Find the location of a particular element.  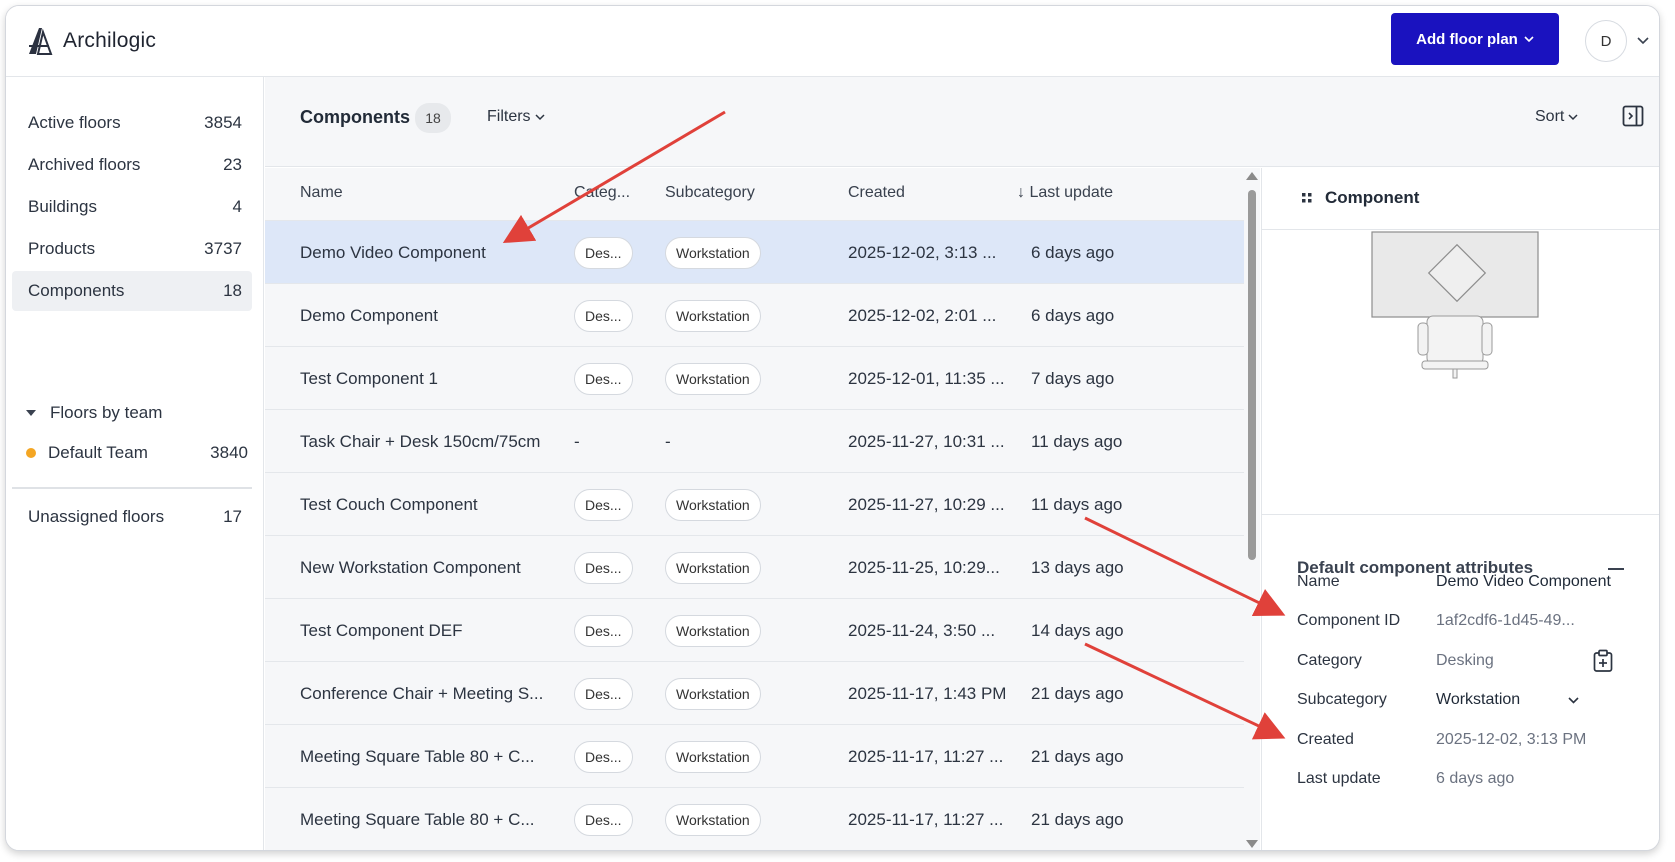

table-scrollbar is located at coordinates (1252, 509).